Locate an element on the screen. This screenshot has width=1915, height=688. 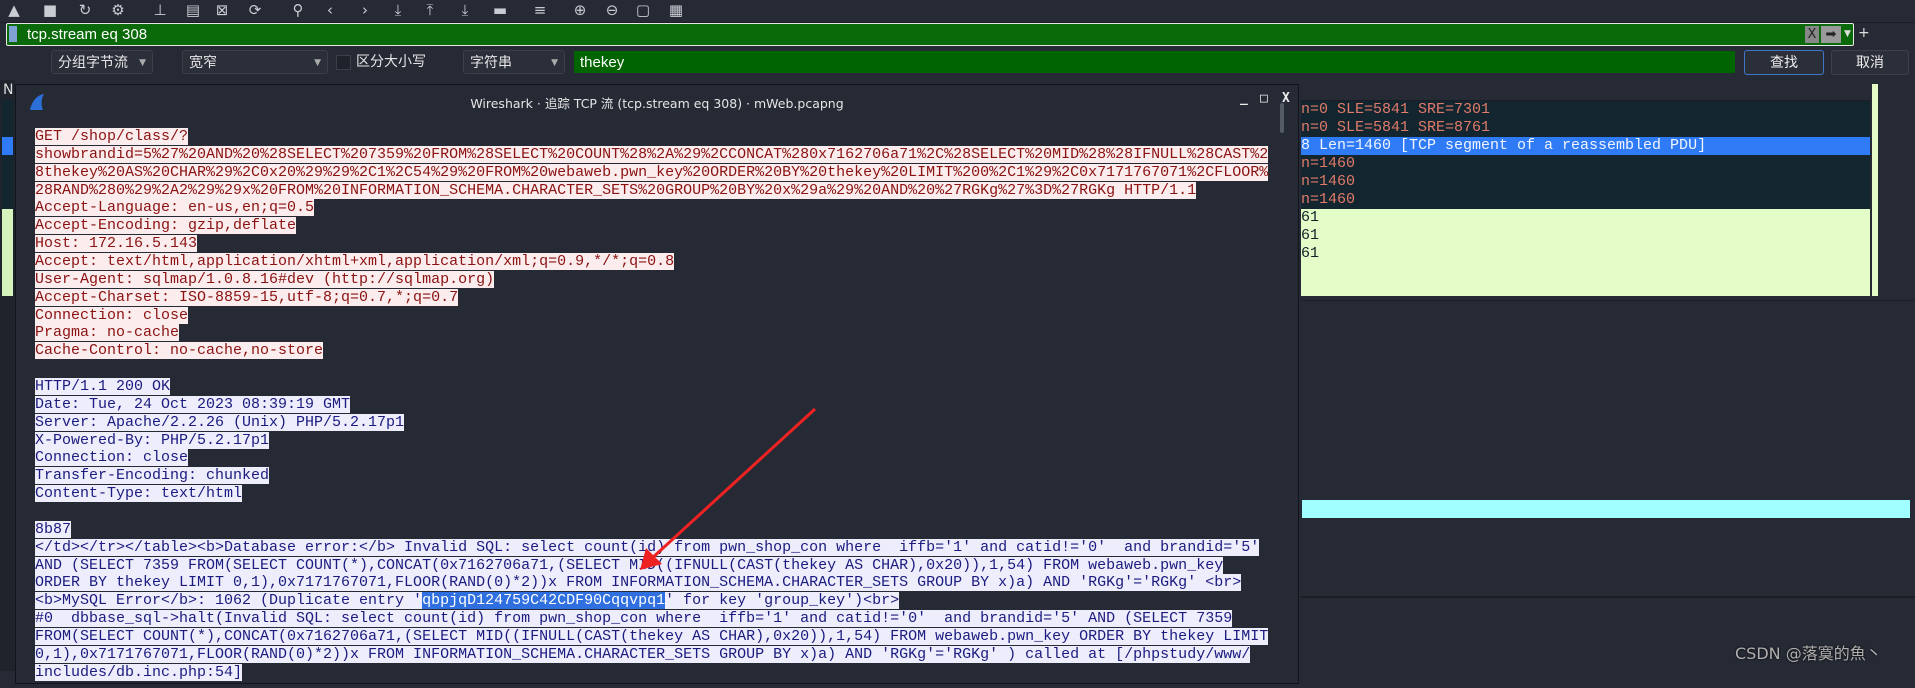
close-file-icon: ⊠ is located at coordinates (222, 10).